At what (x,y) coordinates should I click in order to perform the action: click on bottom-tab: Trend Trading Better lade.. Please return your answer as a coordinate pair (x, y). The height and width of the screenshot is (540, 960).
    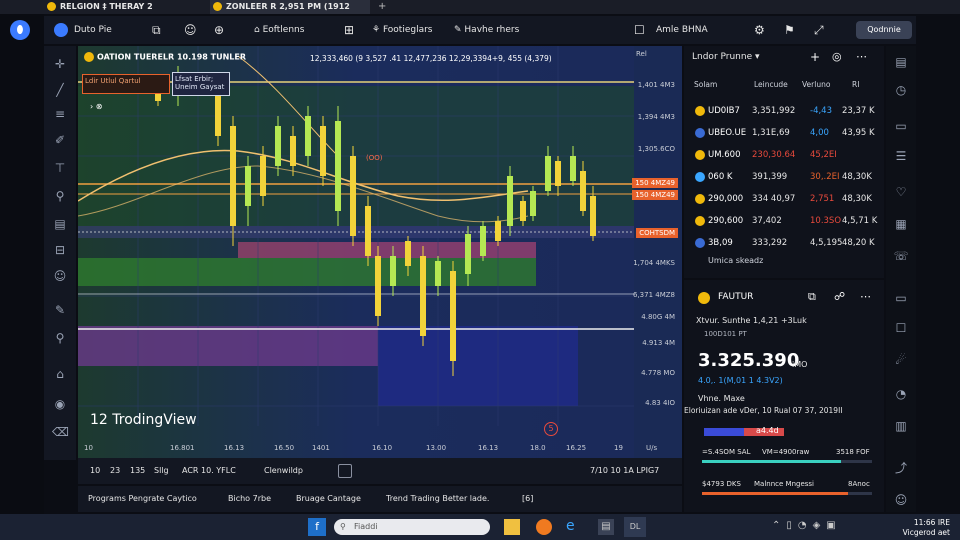
    Looking at the image, I should click on (437, 499).